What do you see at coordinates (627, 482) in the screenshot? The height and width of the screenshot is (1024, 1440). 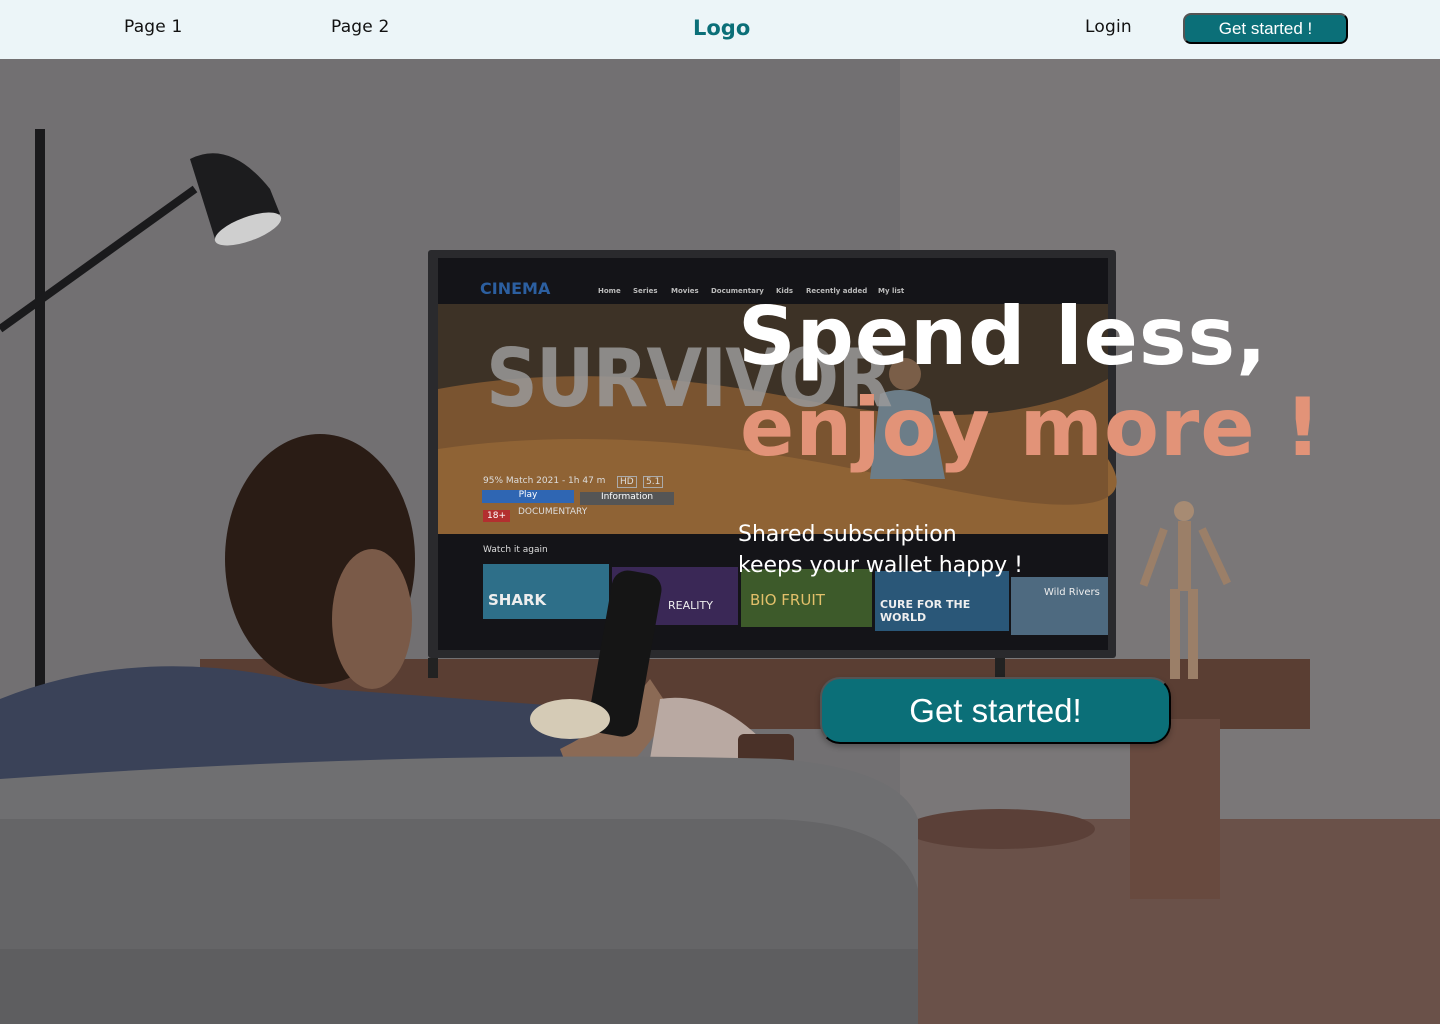 I see `tv-badge-hd: HD` at bounding box center [627, 482].